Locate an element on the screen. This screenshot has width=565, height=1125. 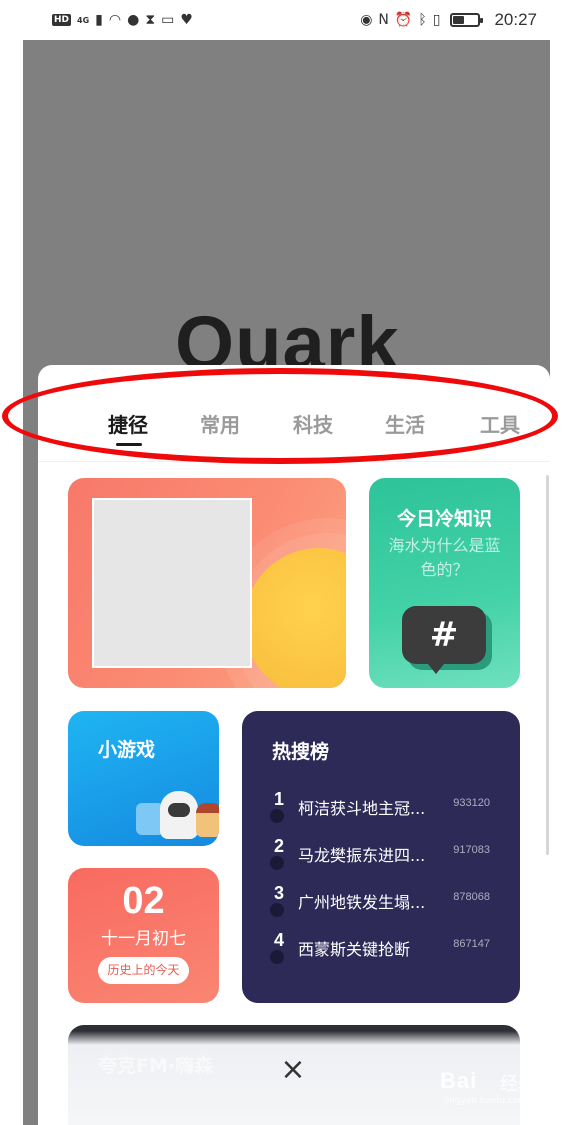
mustache-character-icon is located at coordinates (207, 820).